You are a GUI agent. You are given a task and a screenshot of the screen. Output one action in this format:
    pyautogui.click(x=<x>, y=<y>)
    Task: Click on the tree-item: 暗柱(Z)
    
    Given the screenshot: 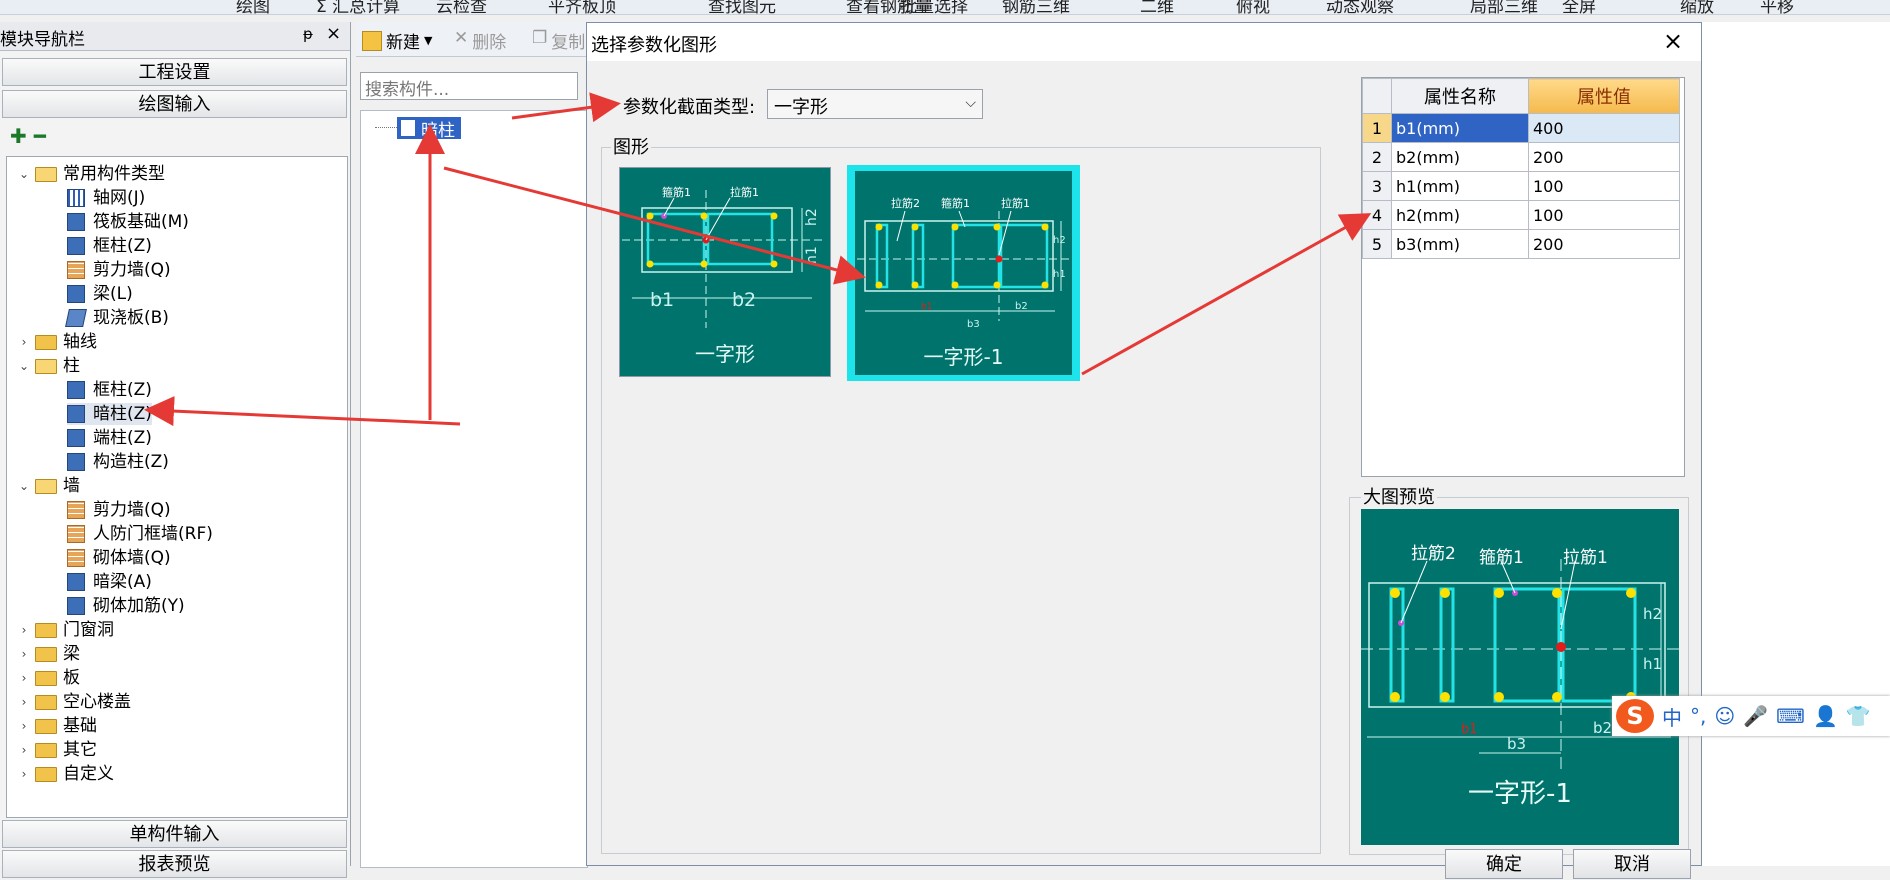 What is the action you would take?
    pyautogui.click(x=109, y=414)
    